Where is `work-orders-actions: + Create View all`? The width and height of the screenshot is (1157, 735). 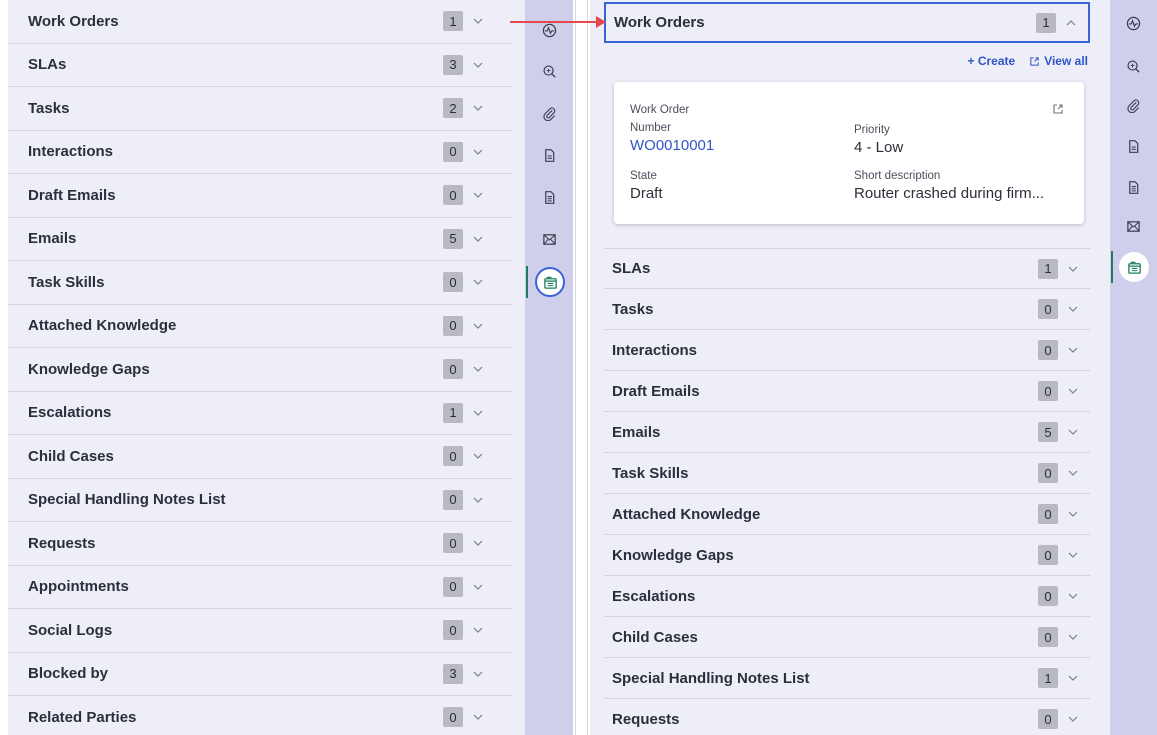 work-orders-actions: + Create View all is located at coordinates (1027, 61).